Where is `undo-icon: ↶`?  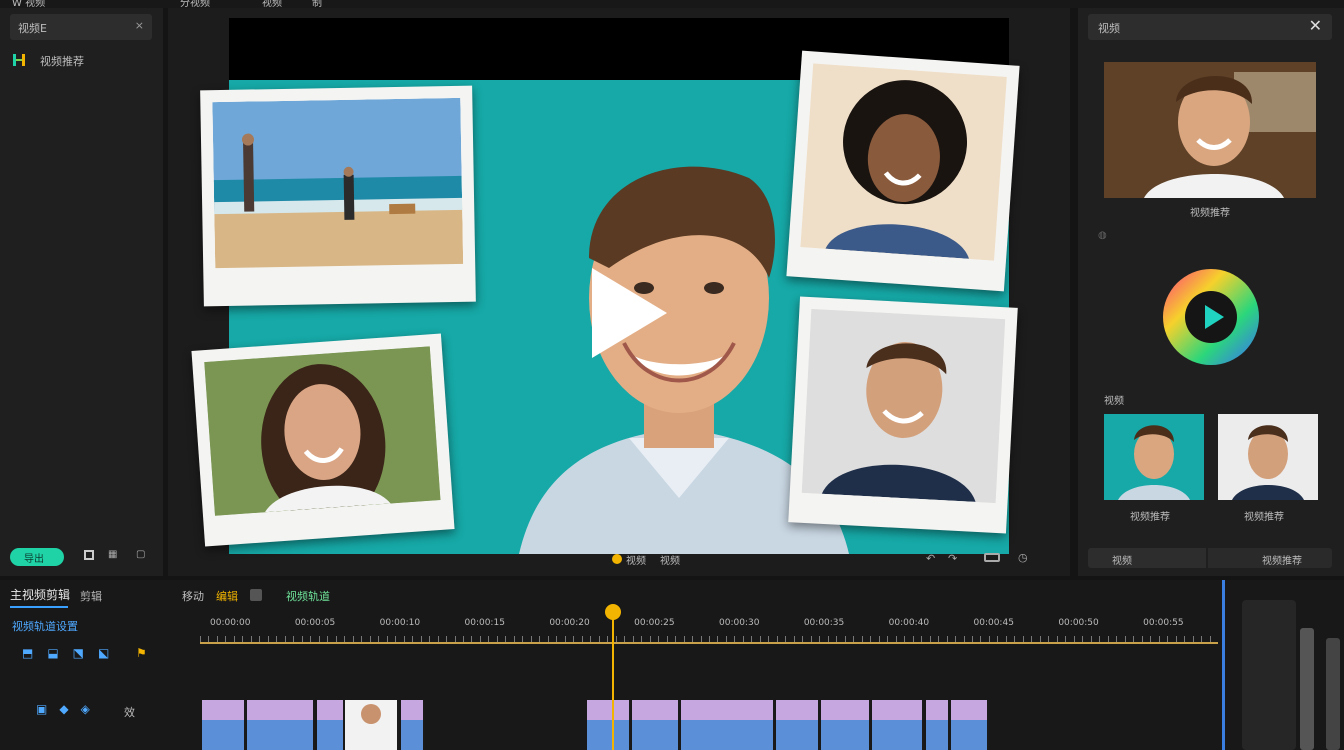 undo-icon: ↶ is located at coordinates (930, 558).